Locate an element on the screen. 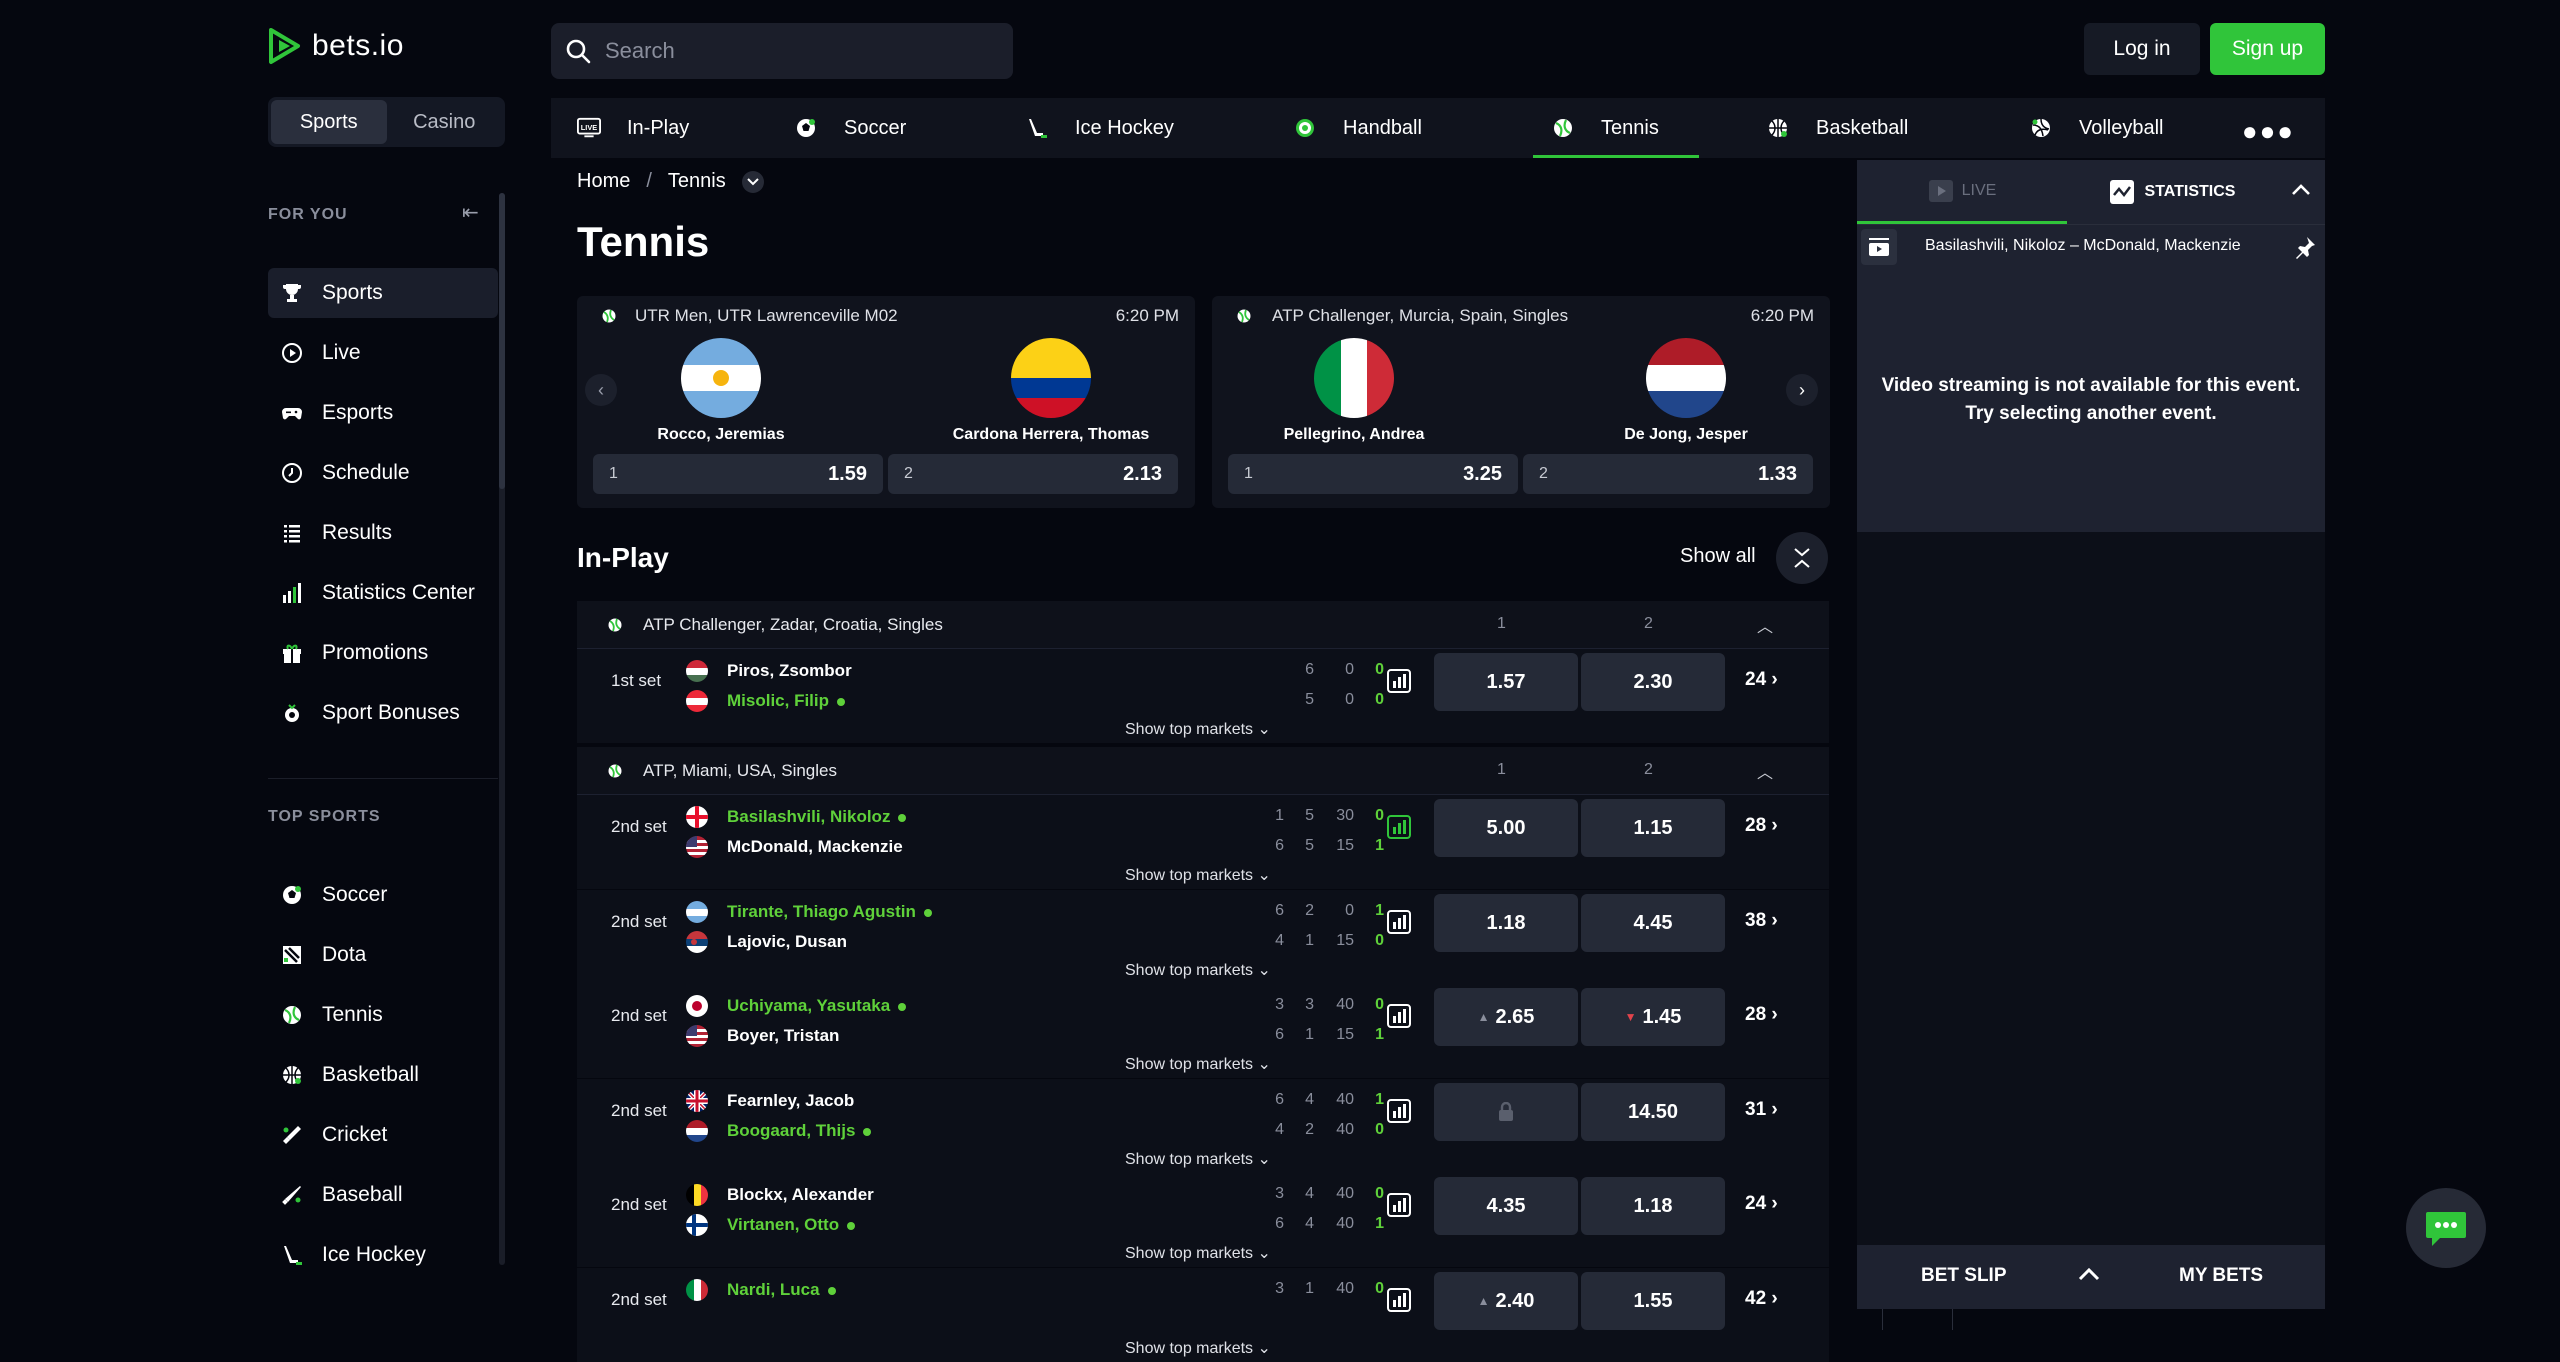 The image size is (2560, 1362). tab-basketball: Basketball is located at coordinates (1837, 128).